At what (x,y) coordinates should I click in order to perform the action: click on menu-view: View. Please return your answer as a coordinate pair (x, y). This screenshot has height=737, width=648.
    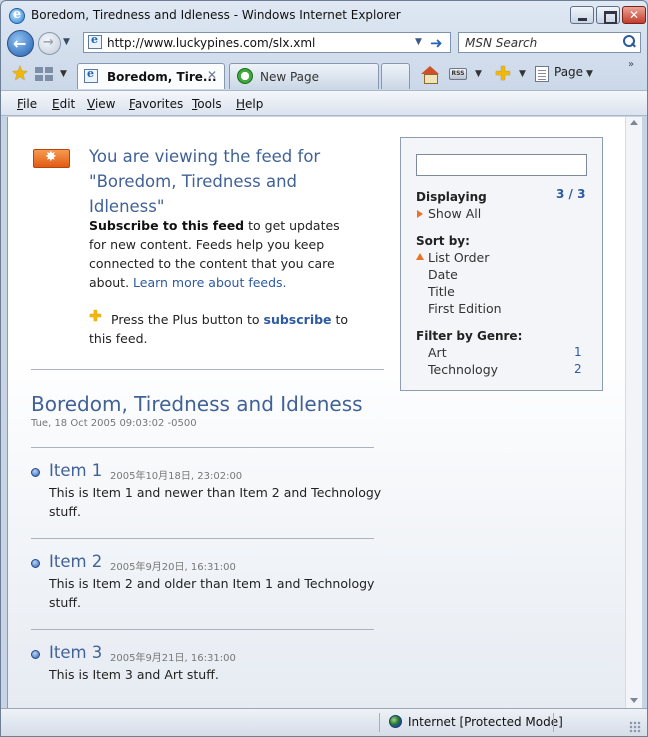
    Looking at the image, I should click on (101, 104).